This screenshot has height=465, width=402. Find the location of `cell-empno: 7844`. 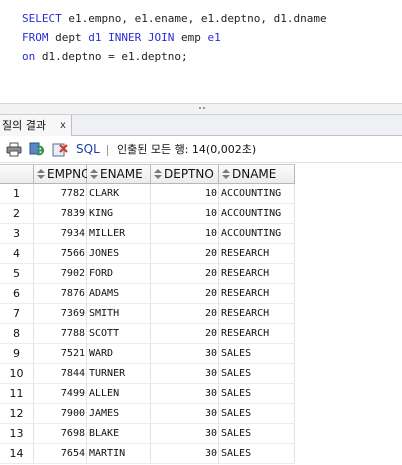

cell-empno: 7844 is located at coordinates (60, 374).